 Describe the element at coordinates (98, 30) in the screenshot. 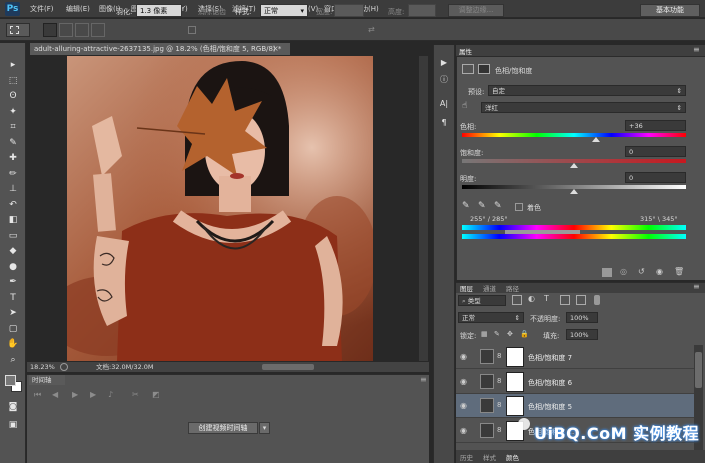

I see `intersect-selection-icon` at that location.